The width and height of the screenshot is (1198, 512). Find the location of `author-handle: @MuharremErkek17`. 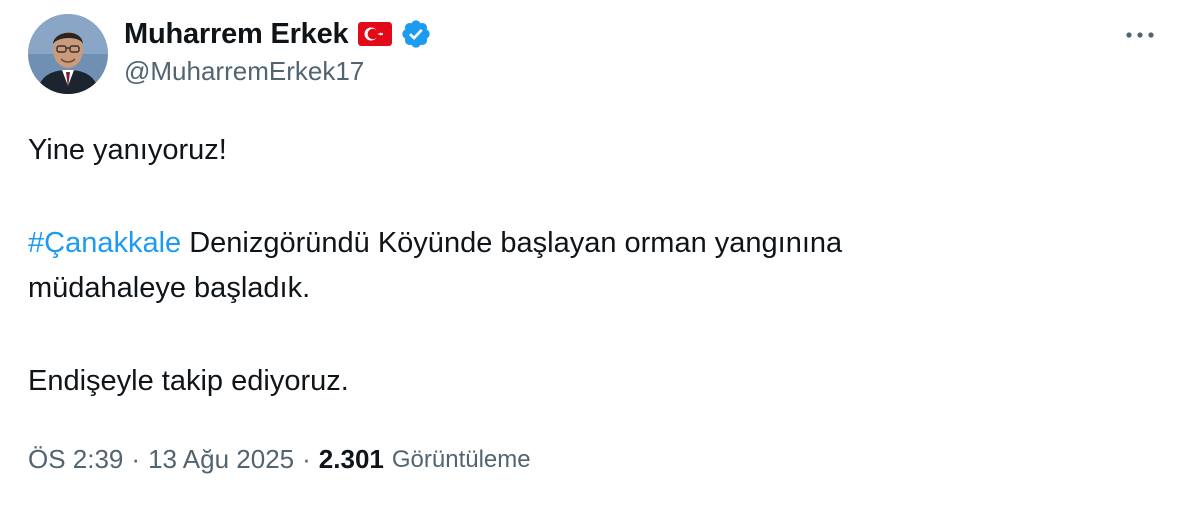

author-handle: @MuharremErkek17 is located at coordinates (244, 71).